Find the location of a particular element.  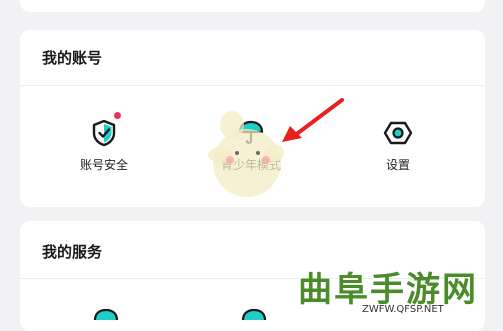

mascot-overlay-image is located at coordinates (246, 154).